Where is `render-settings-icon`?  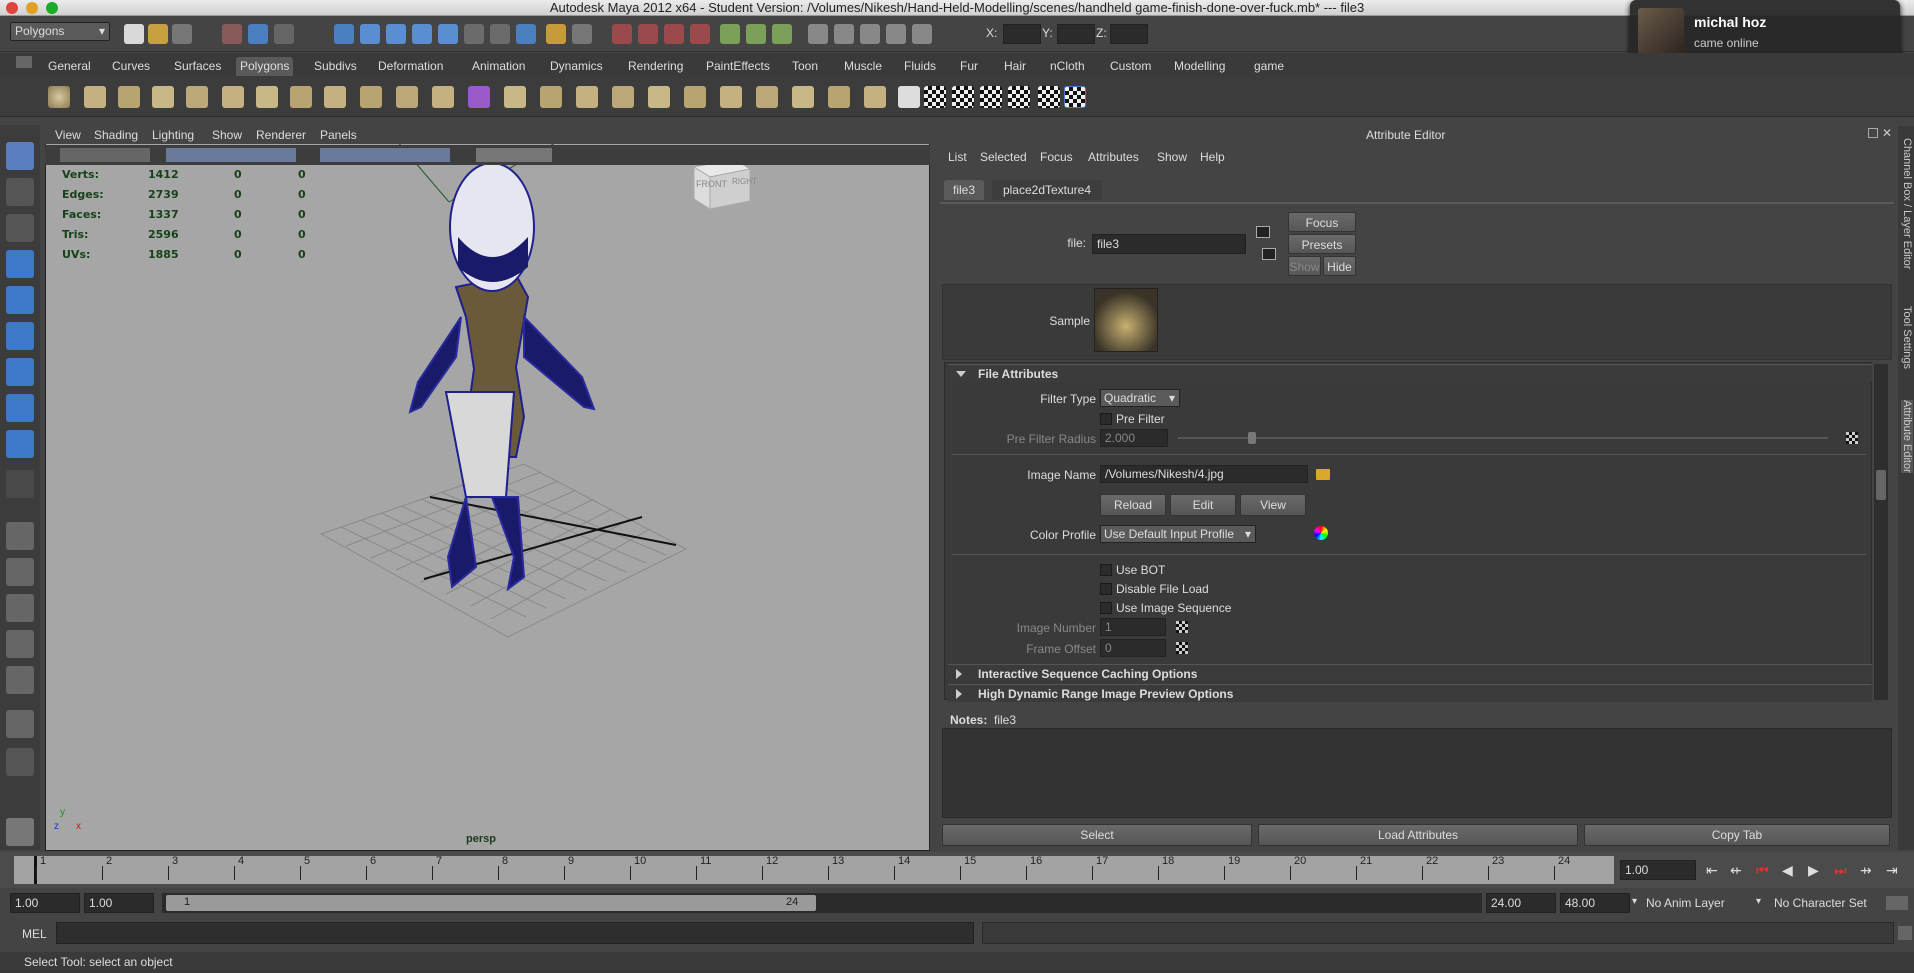
render-settings-icon is located at coordinates (674, 34).